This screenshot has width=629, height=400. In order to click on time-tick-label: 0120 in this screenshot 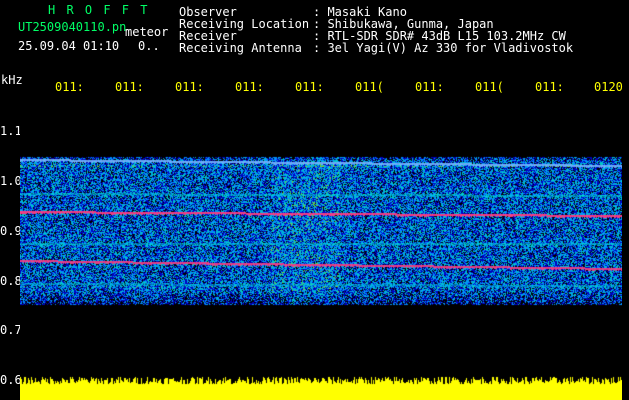, I will do `click(608, 87)`.